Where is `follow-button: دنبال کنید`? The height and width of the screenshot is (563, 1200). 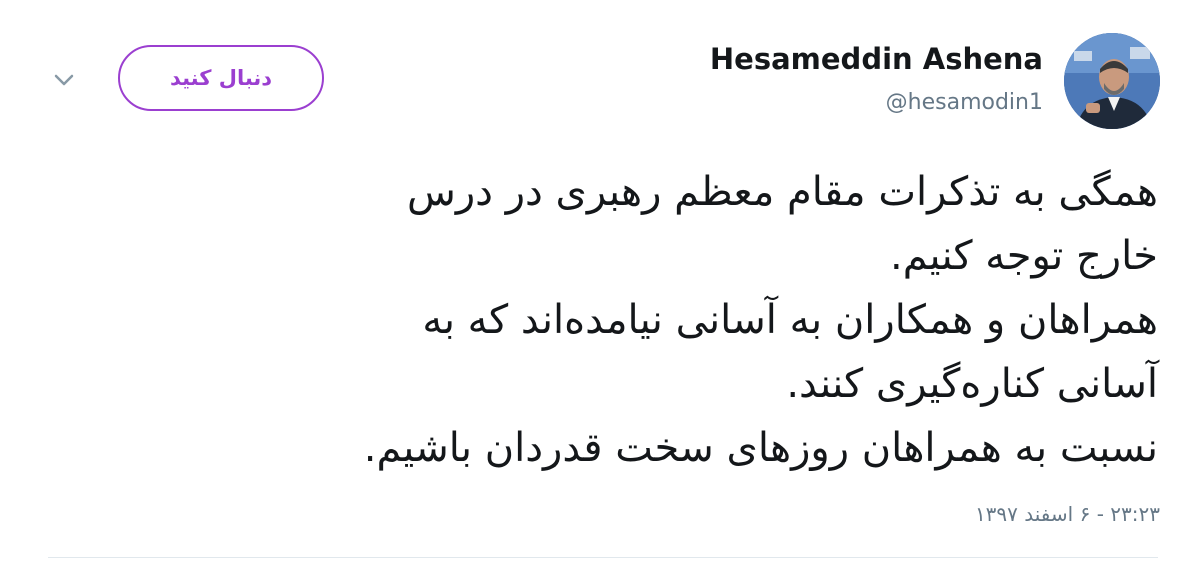
follow-button: دنبال کنید is located at coordinates (221, 78).